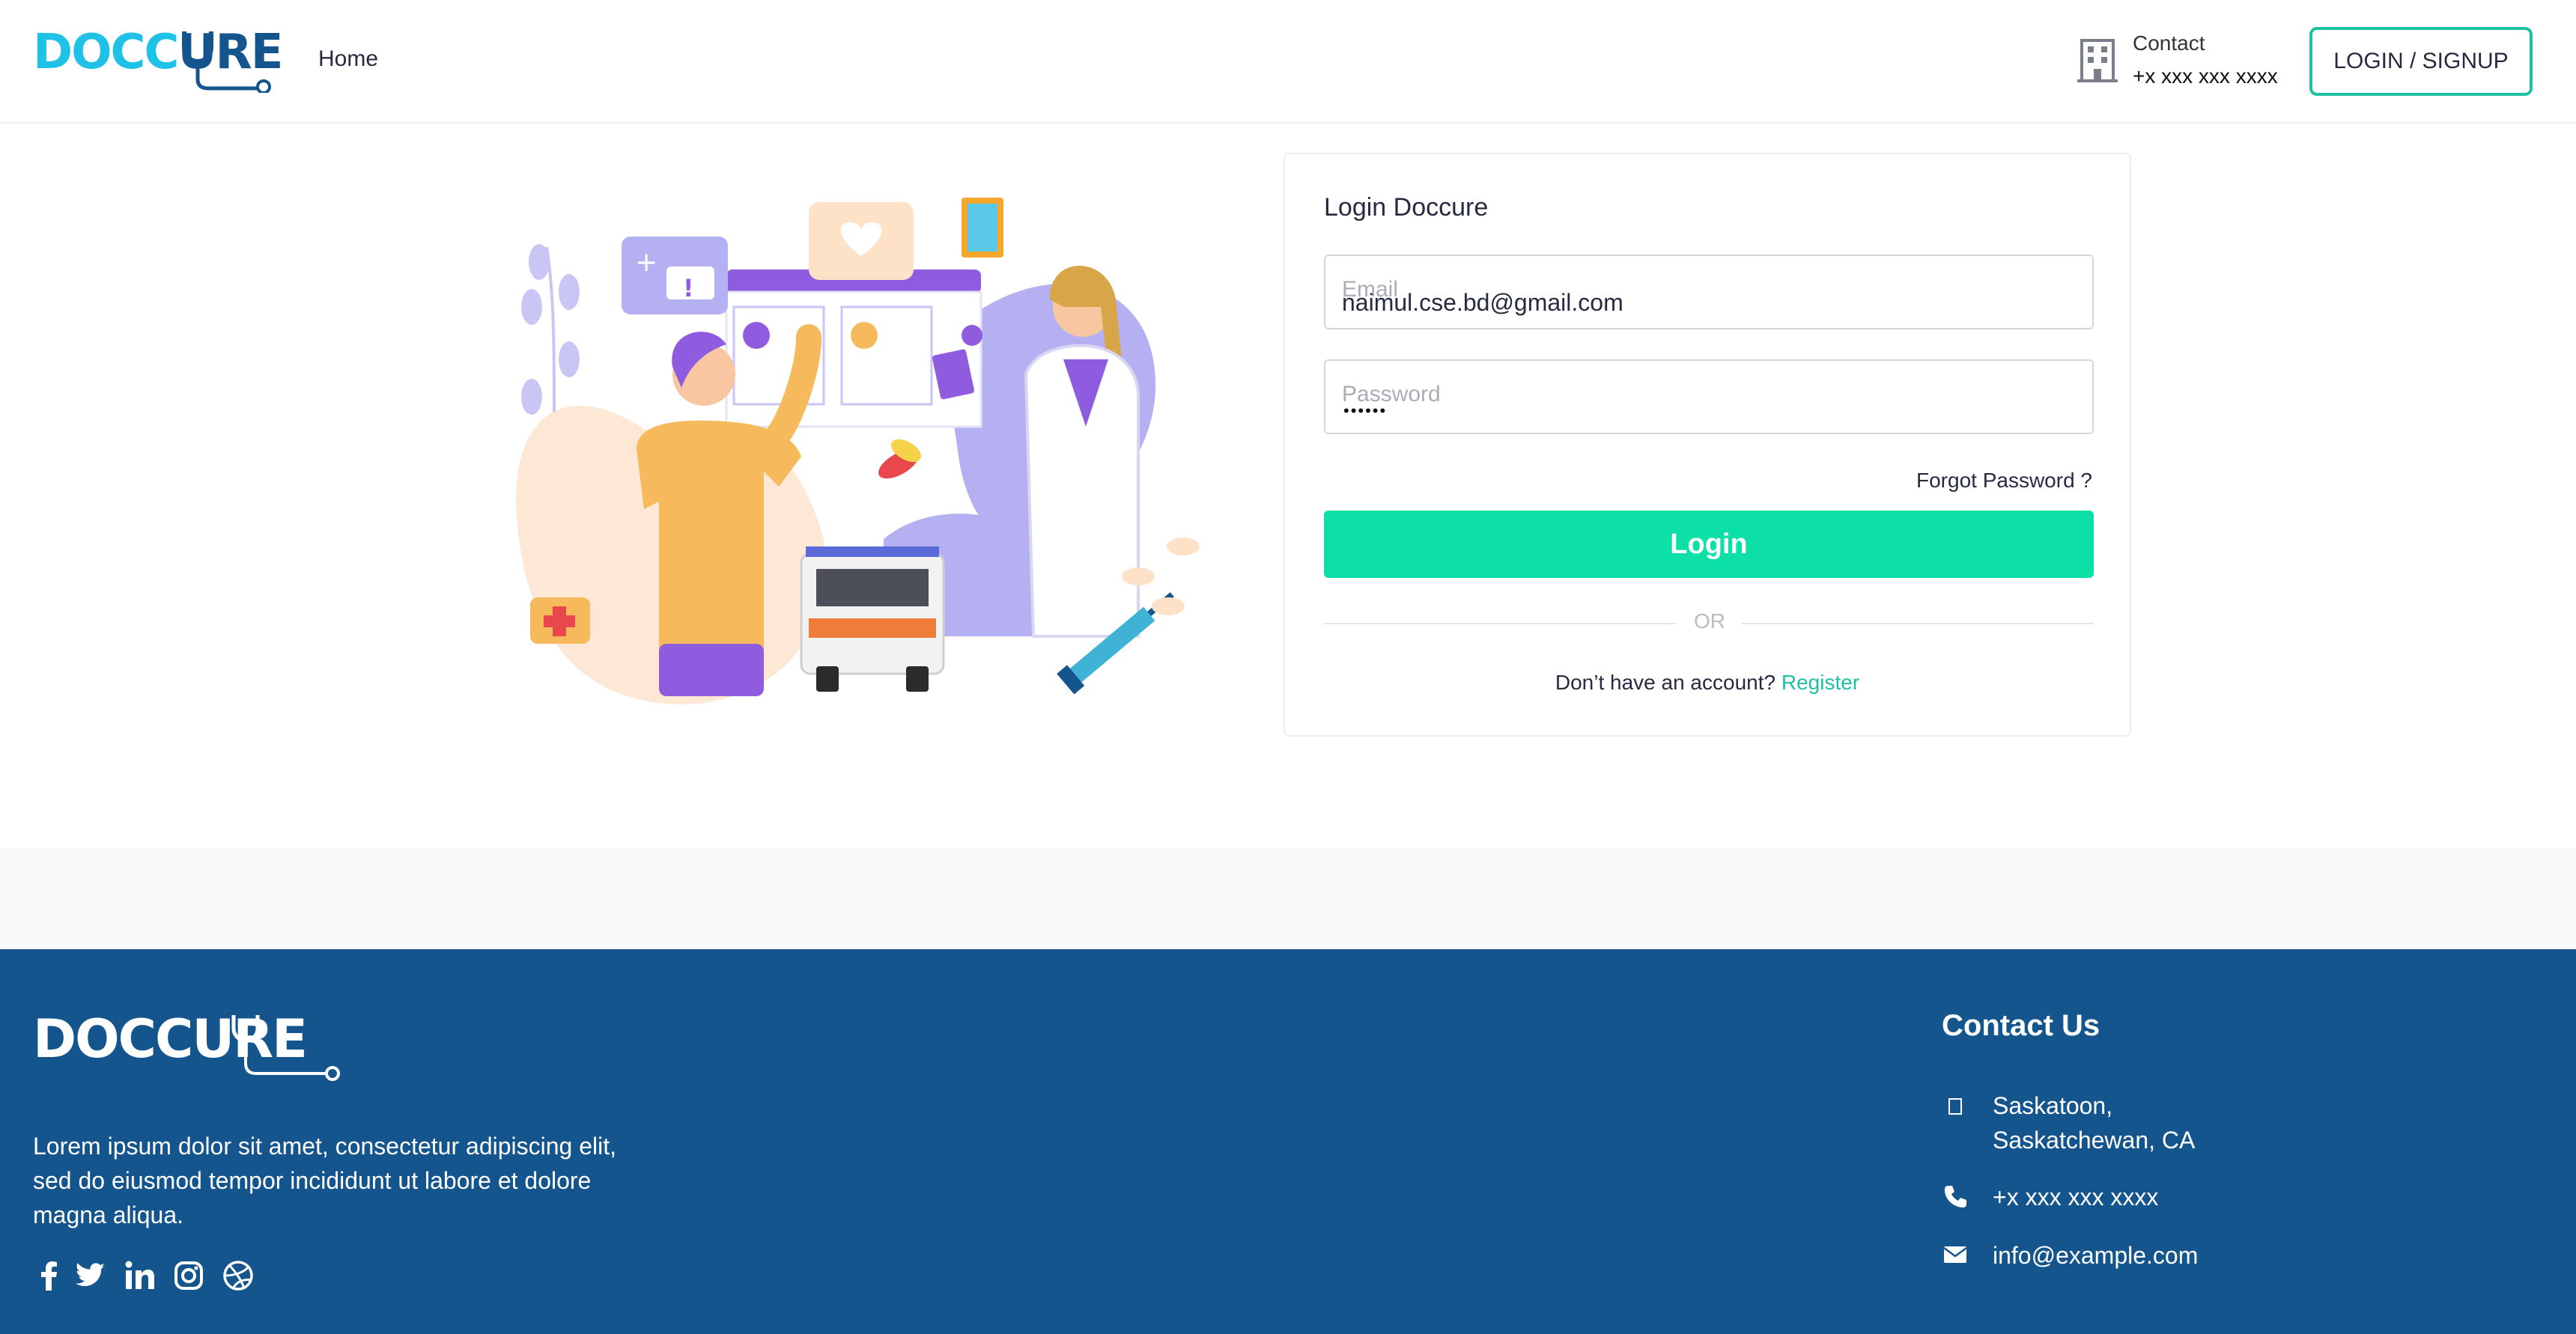 This screenshot has height=1334, width=2576. I want to click on building-icon, so click(2097, 60).